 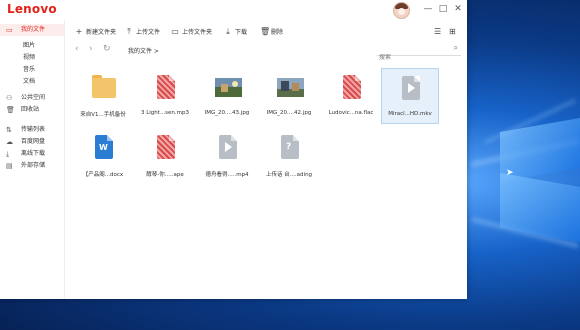 What do you see at coordinates (107, 49) in the screenshot?
I see `refresh-icon: ↻` at bounding box center [107, 49].